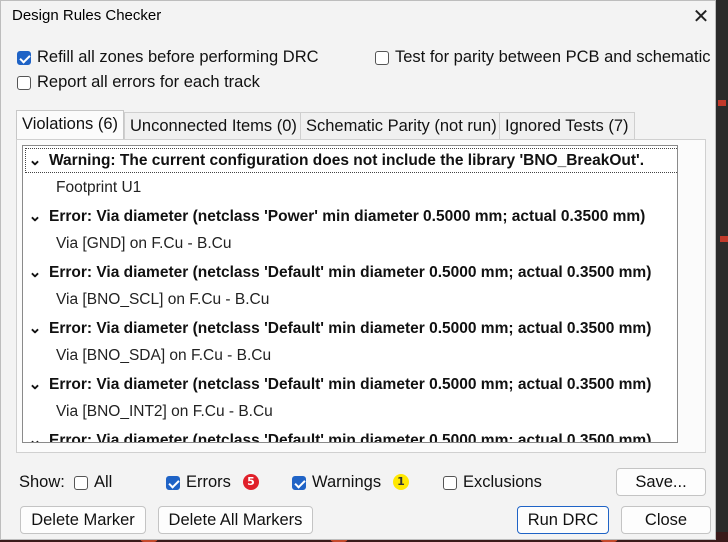 The image size is (728, 542). I want to click on tab-violations: Violations (6), so click(70, 125).